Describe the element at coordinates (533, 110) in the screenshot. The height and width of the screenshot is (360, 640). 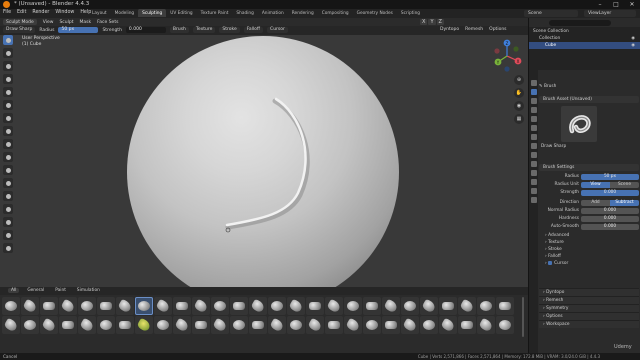
I see `output-tab-icon` at that location.